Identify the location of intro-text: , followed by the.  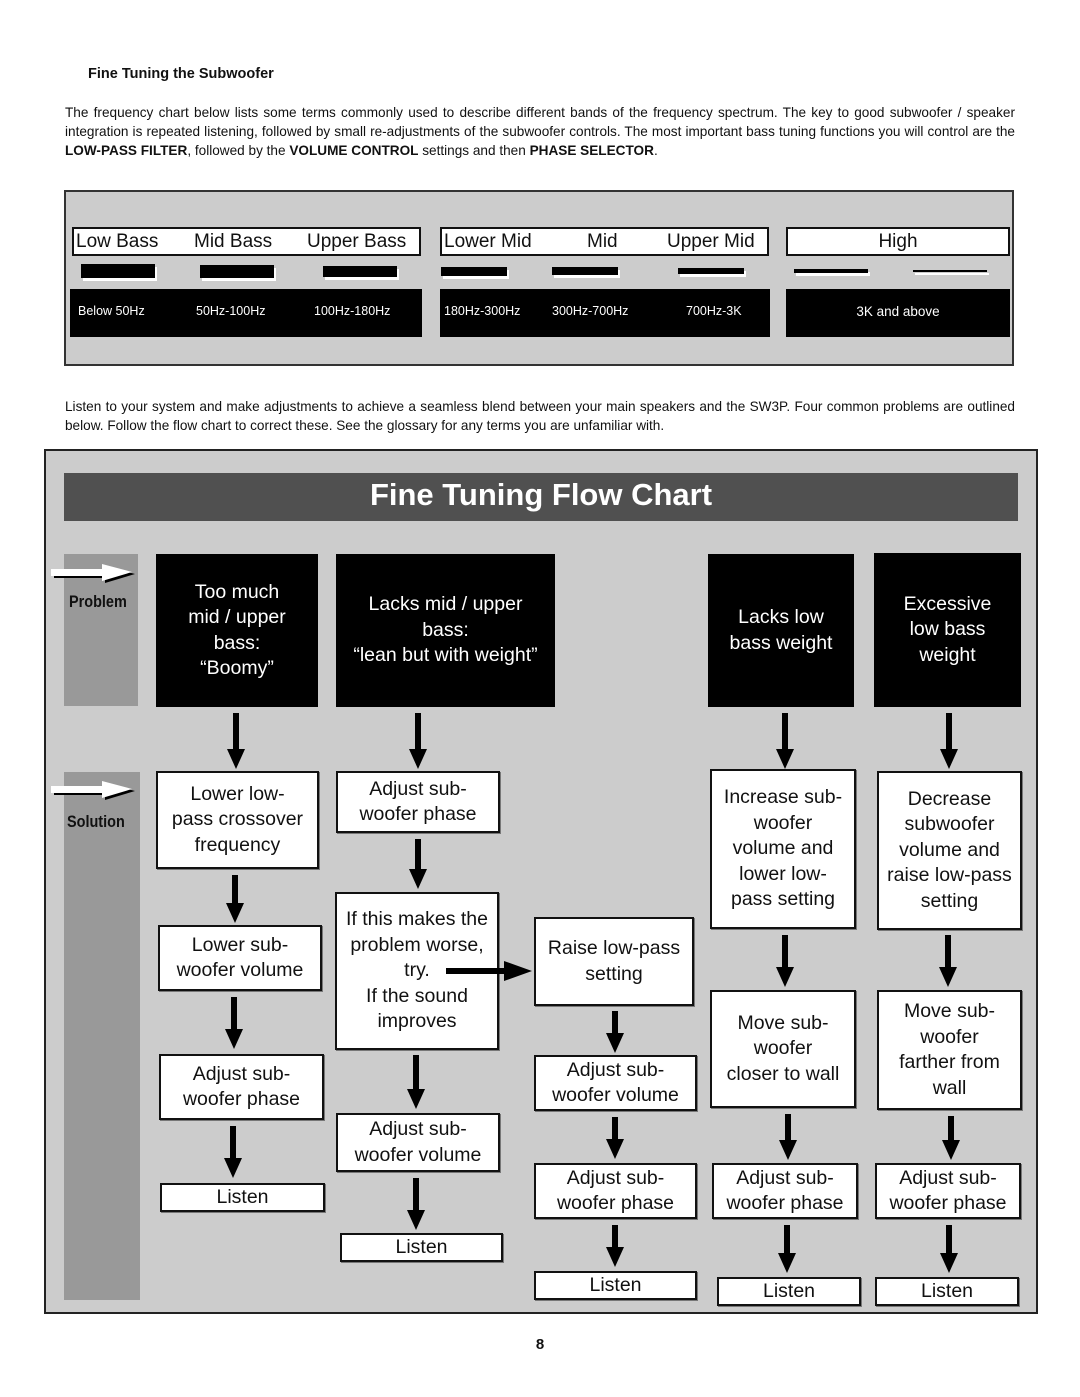
(238, 150).